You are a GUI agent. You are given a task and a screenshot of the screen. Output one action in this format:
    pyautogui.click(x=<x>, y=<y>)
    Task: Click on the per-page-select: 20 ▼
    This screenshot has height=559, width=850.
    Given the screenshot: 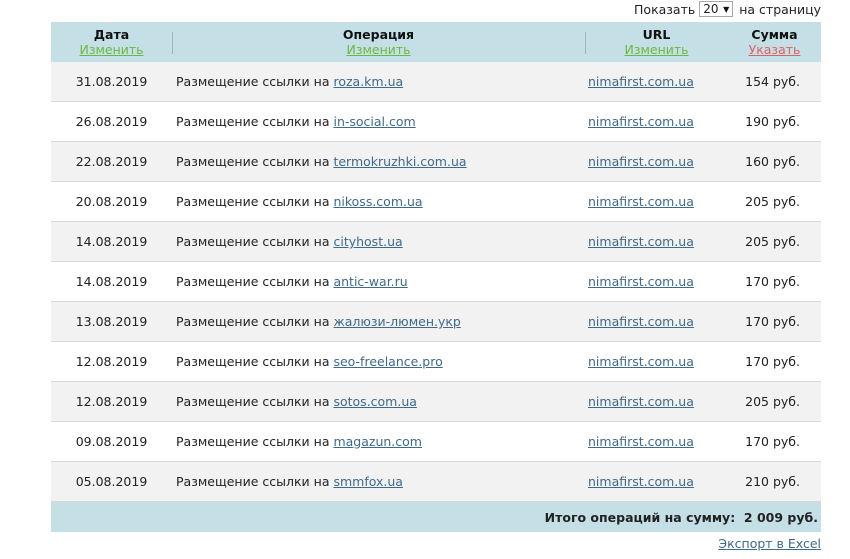 What is the action you would take?
    pyautogui.click(x=716, y=9)
    